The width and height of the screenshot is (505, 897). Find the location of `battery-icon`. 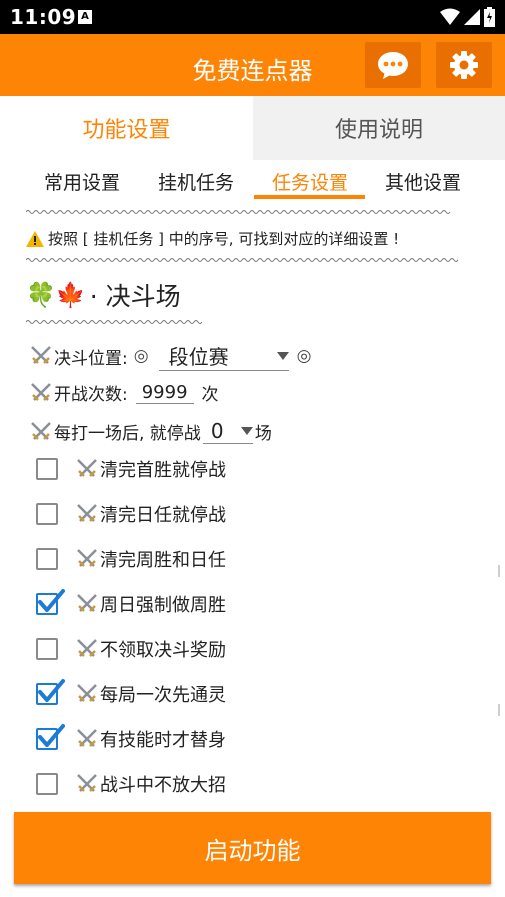

battery-icon is located at coordinates (489, 17).